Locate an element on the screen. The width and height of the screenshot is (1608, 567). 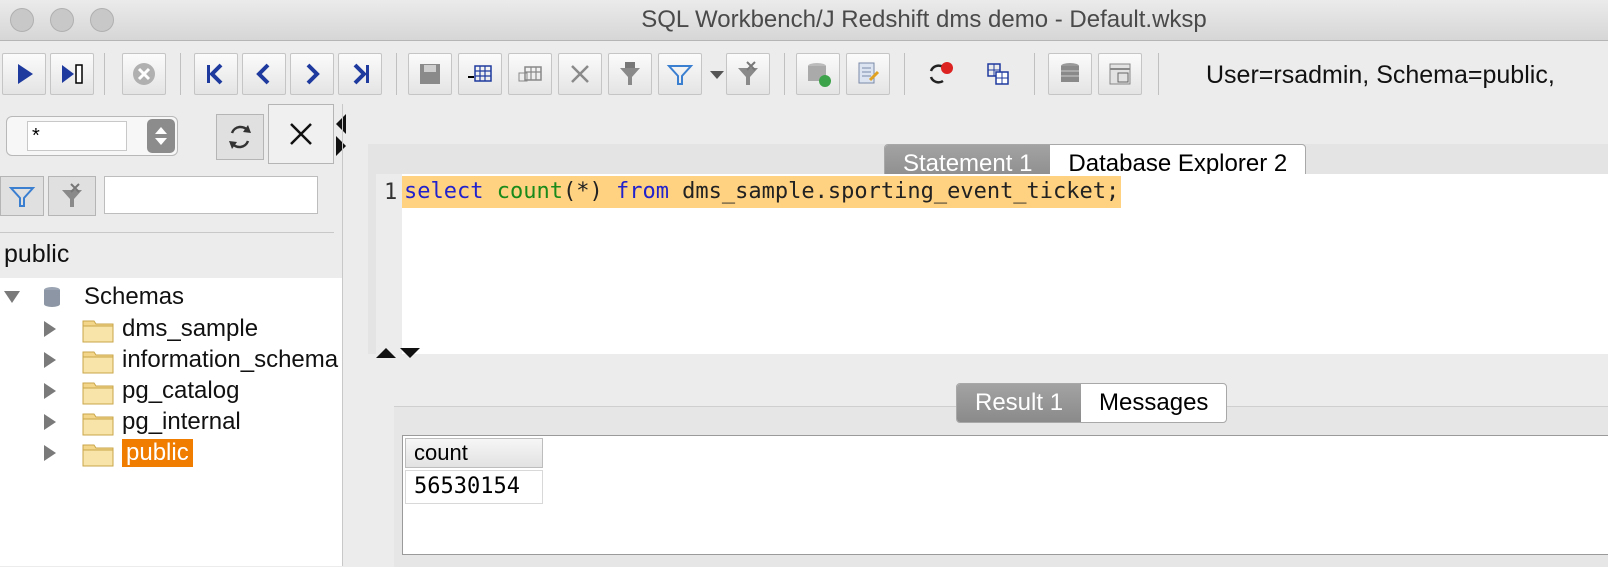
line-gutter: 1 is located at coordinates (389, 264).